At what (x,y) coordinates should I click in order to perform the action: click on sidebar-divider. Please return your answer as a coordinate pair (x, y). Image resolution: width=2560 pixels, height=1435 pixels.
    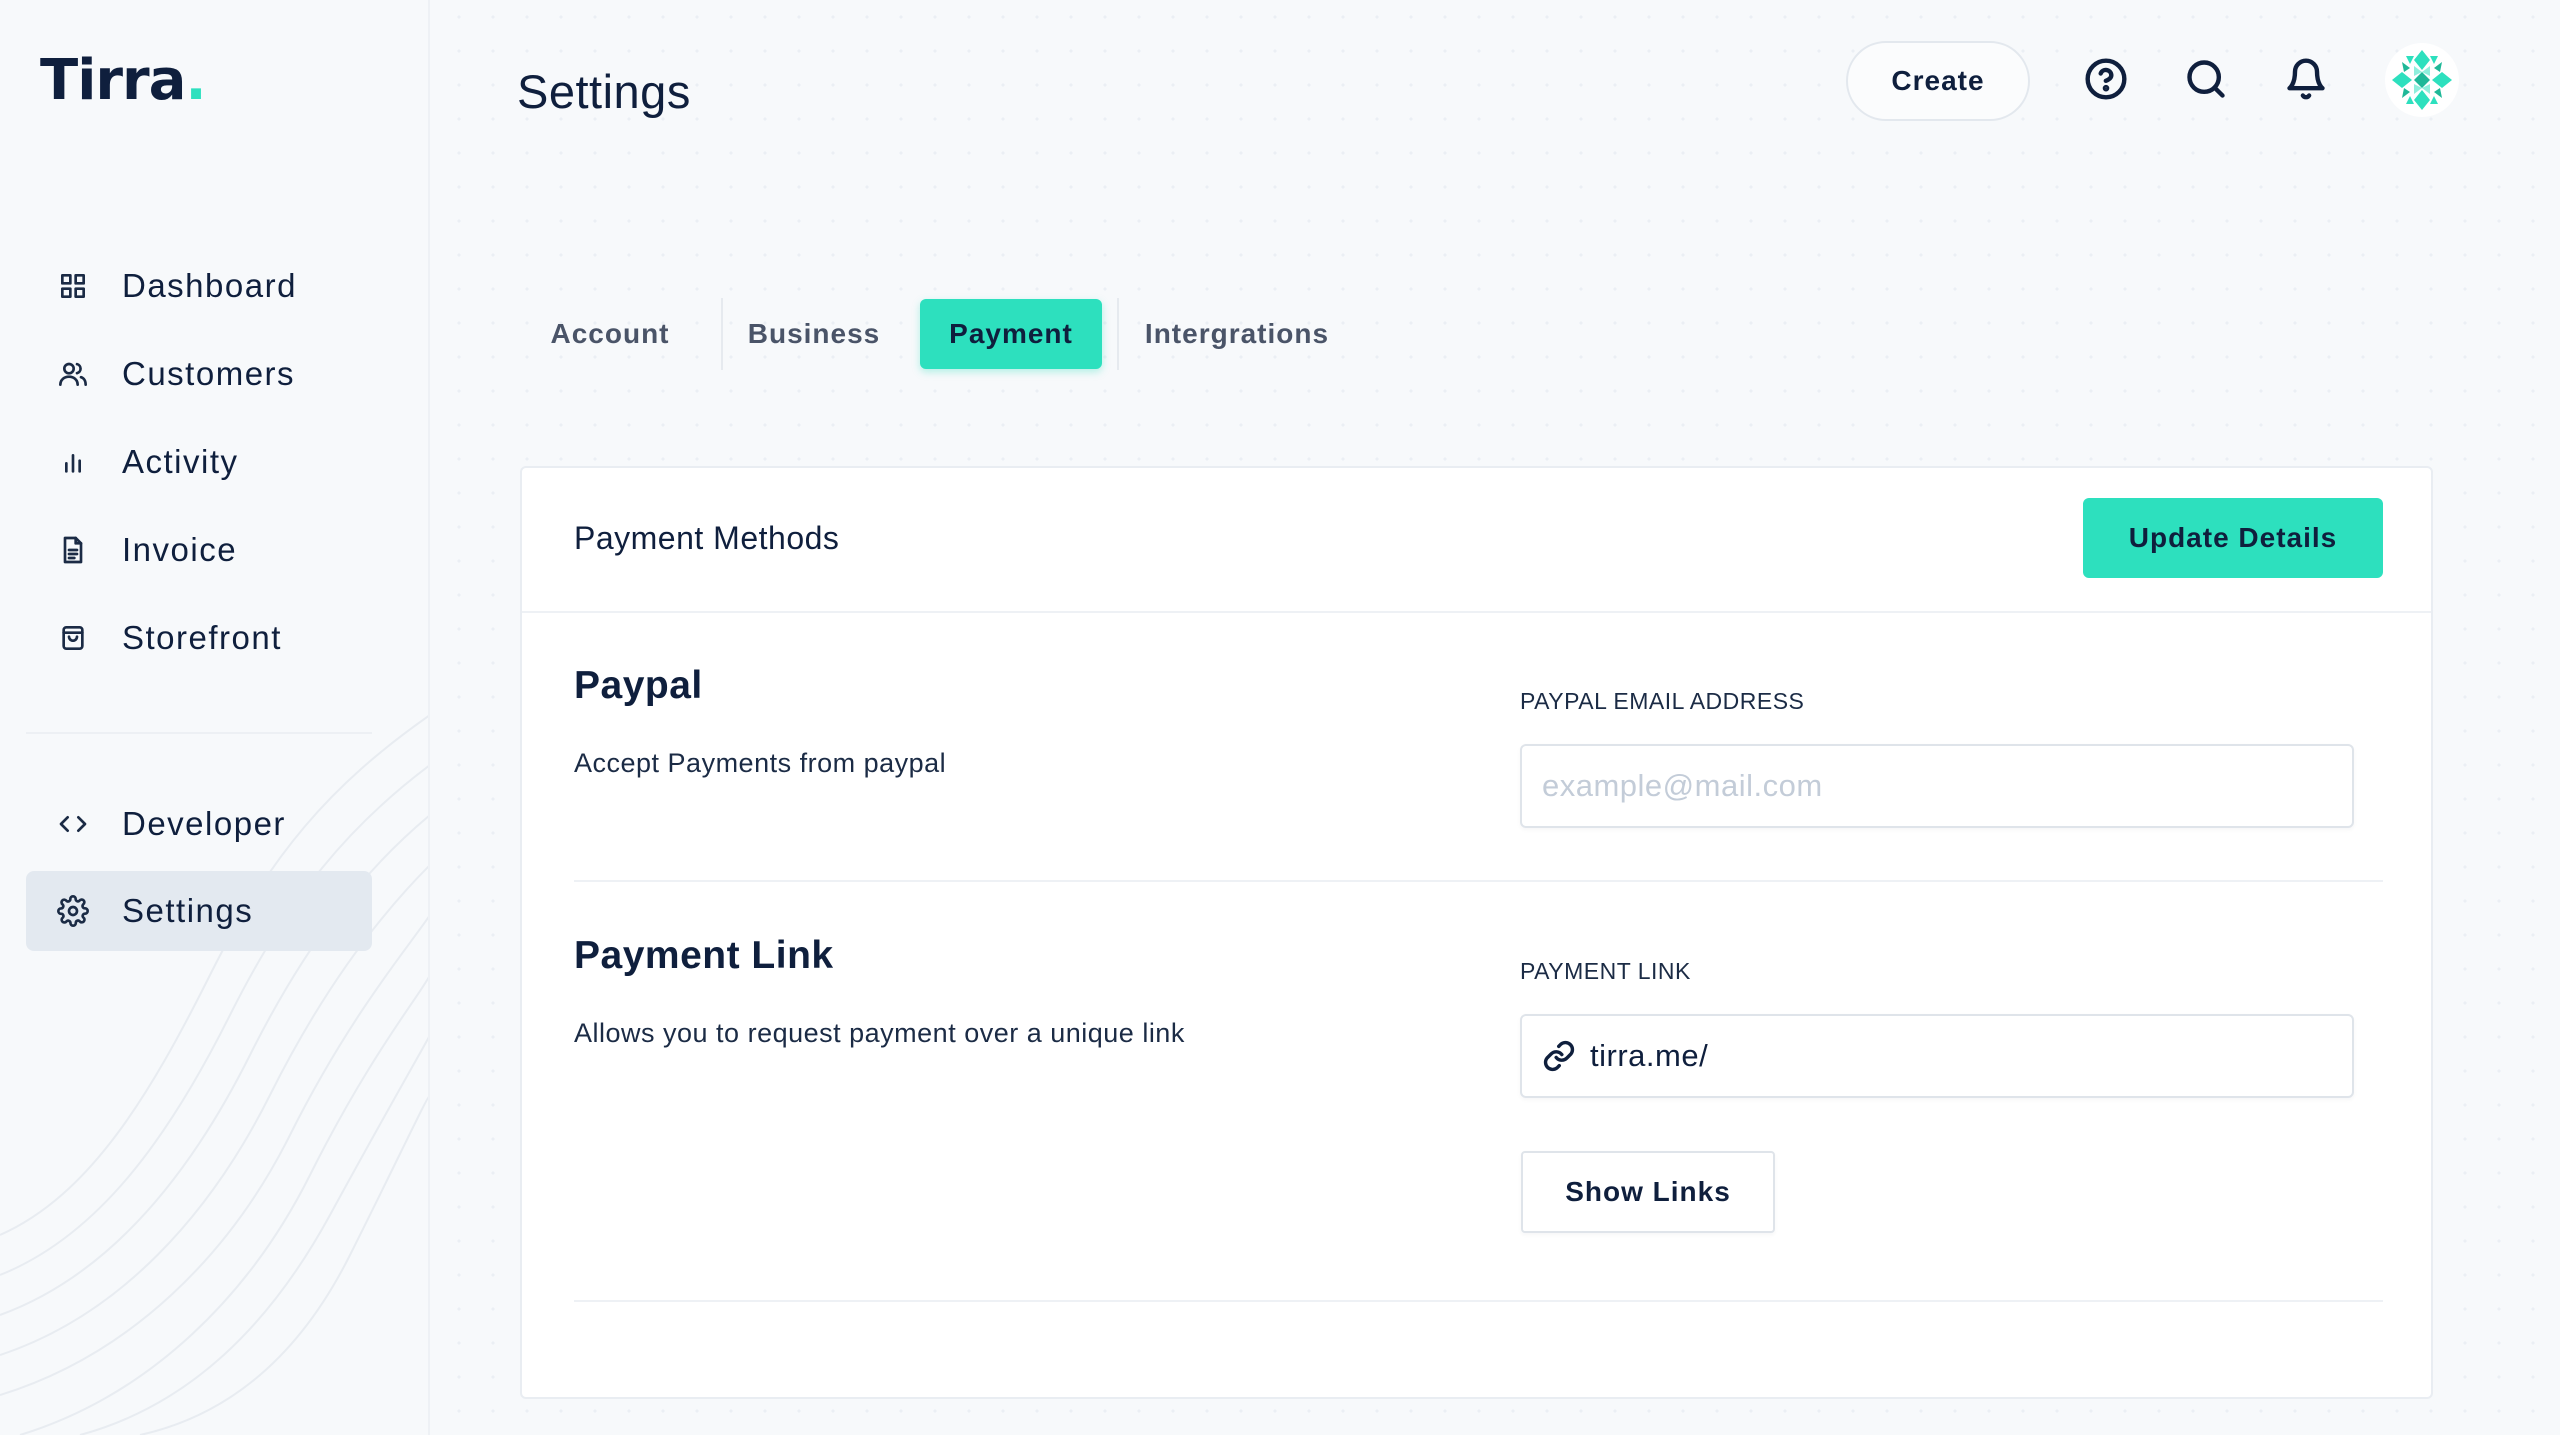
    Looking at the image, I should click on (199, 733).